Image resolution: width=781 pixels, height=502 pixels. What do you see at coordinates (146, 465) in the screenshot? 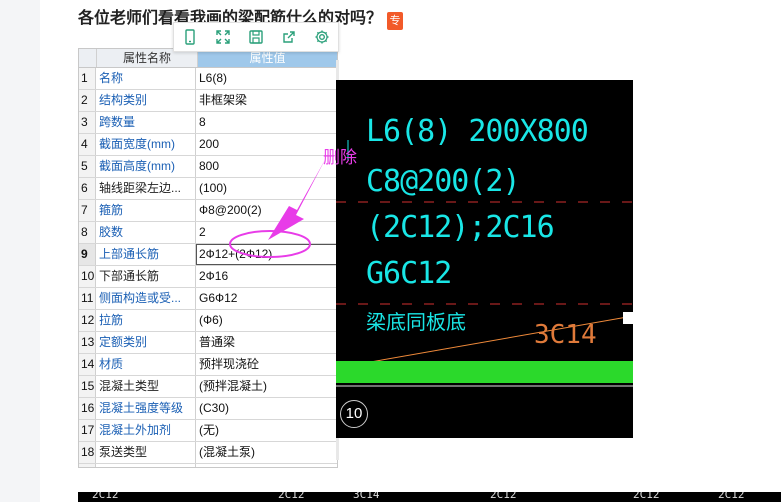
I see `property-name: 泵送高度(m)` at bounding box center [146, 465].